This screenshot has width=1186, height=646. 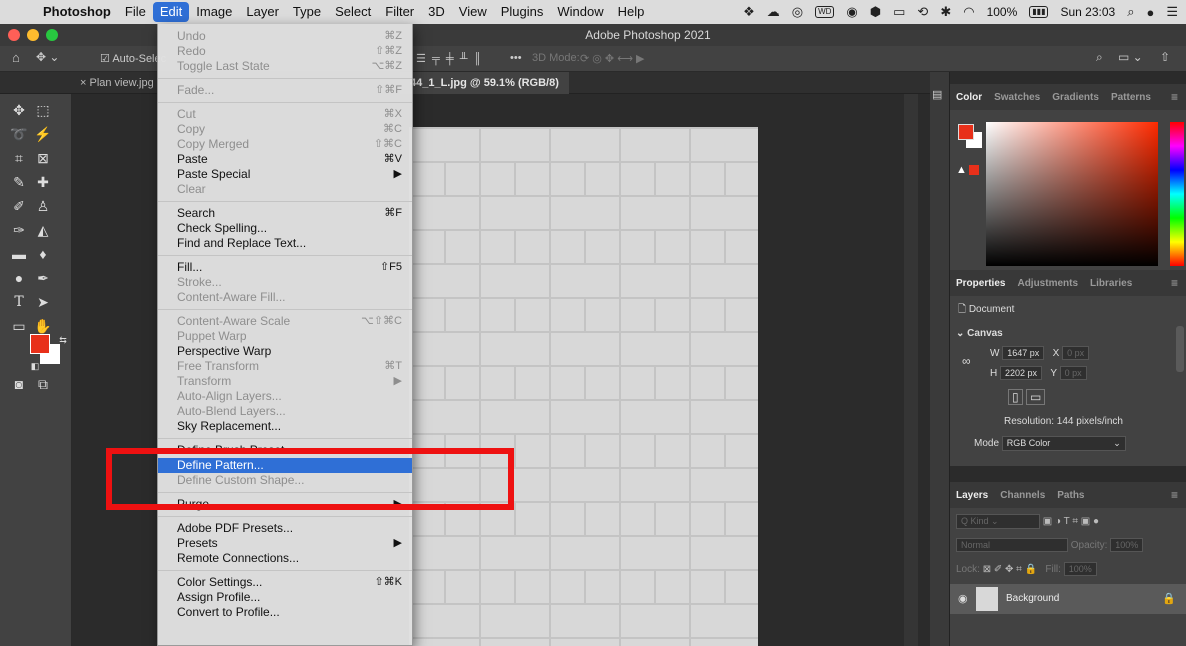 What do you see at coordinates (285, 174) in the screenshot?
I see `menu-item-paste-special: Paste Special ▶` at bounding box center [285, 174].